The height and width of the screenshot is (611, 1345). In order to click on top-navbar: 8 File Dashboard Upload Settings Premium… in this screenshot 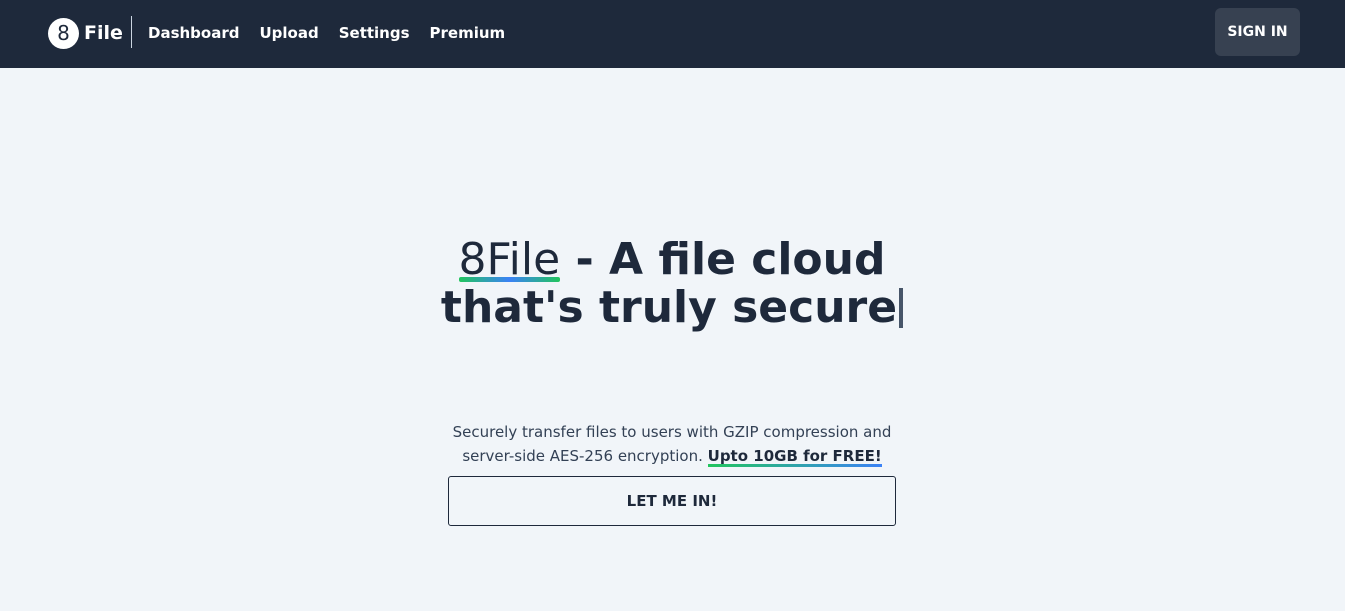, I will do `click(672, 34)`.